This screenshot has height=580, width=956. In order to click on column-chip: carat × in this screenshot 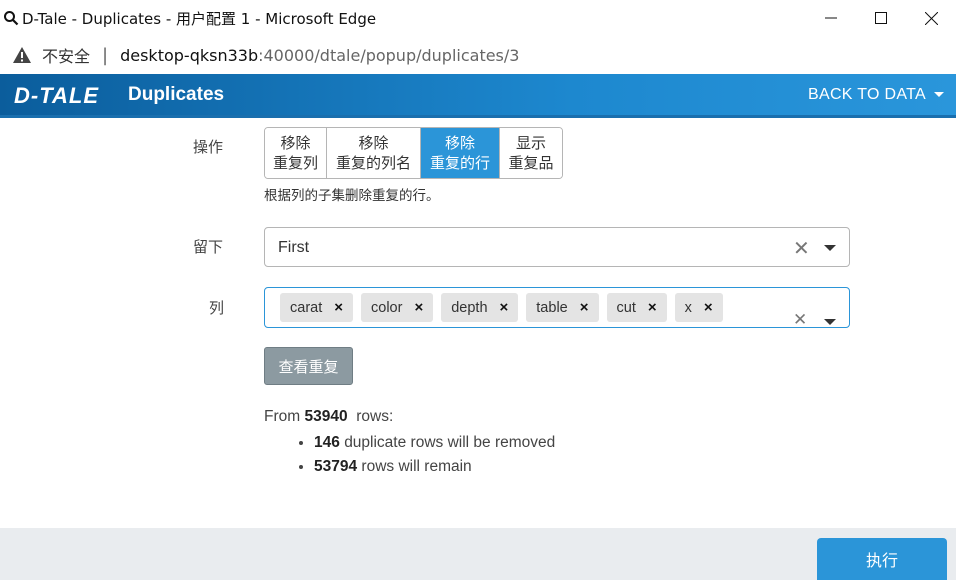, I will do `click(317, 307)`.